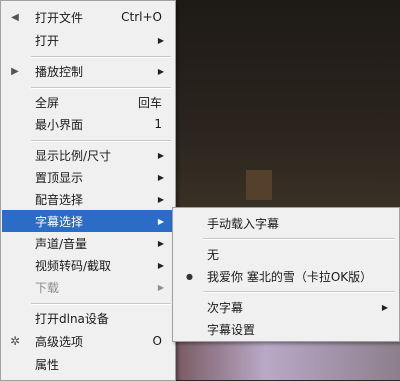 This screenshot has width=400, height=381. I want to click on menu-item-label: 次字幕, so click(225, 307).